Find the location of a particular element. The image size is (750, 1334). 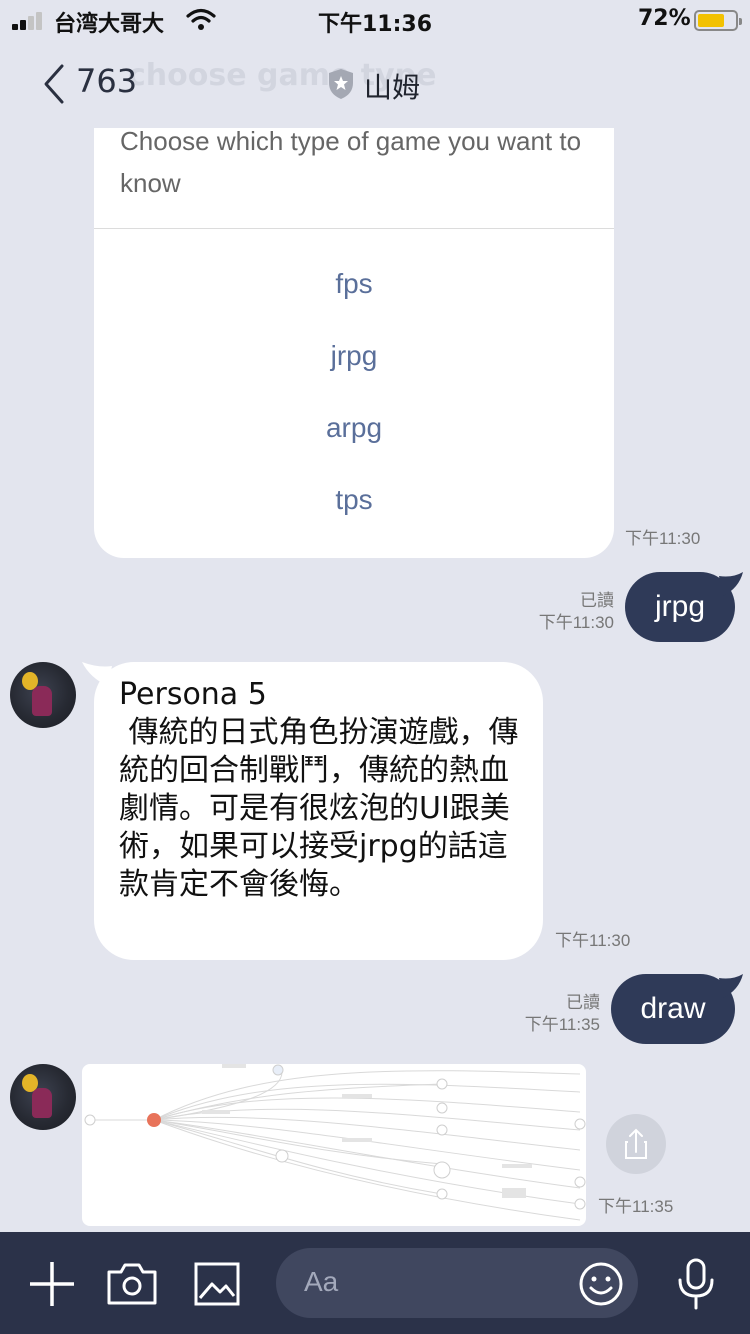

emoji-icon is located at coordinates (601, 1284).